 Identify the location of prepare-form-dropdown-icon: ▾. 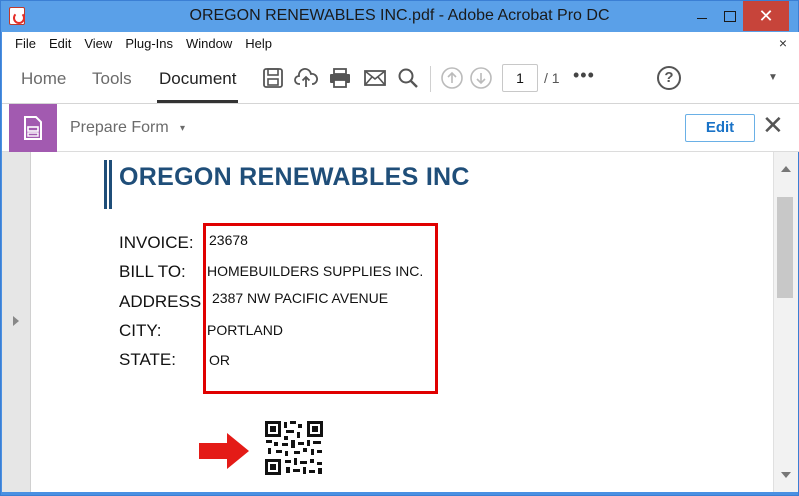
(182, 128).